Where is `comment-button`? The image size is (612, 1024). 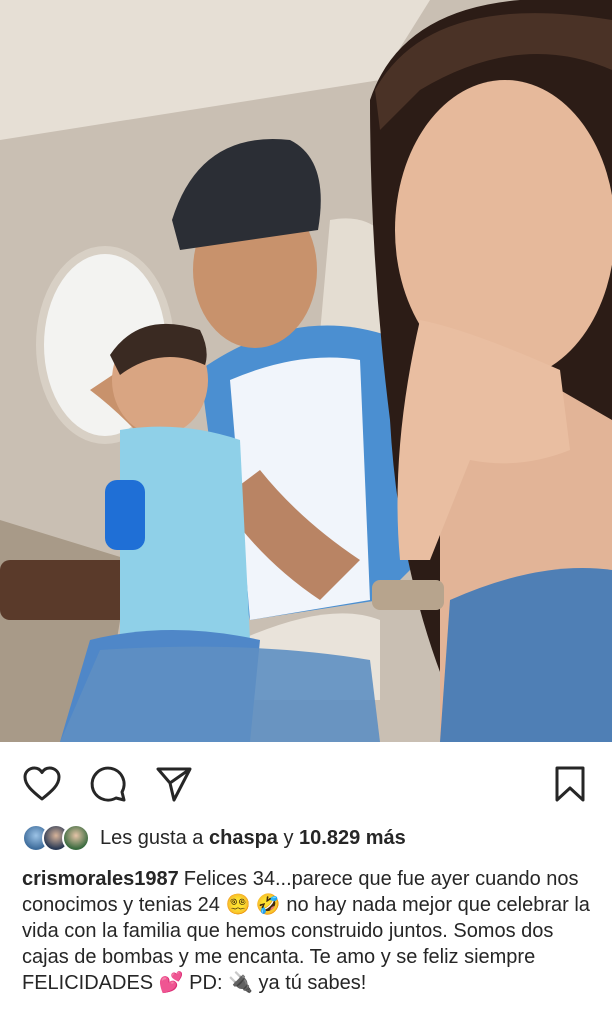
comment-button is located at coordinates (108, 784).